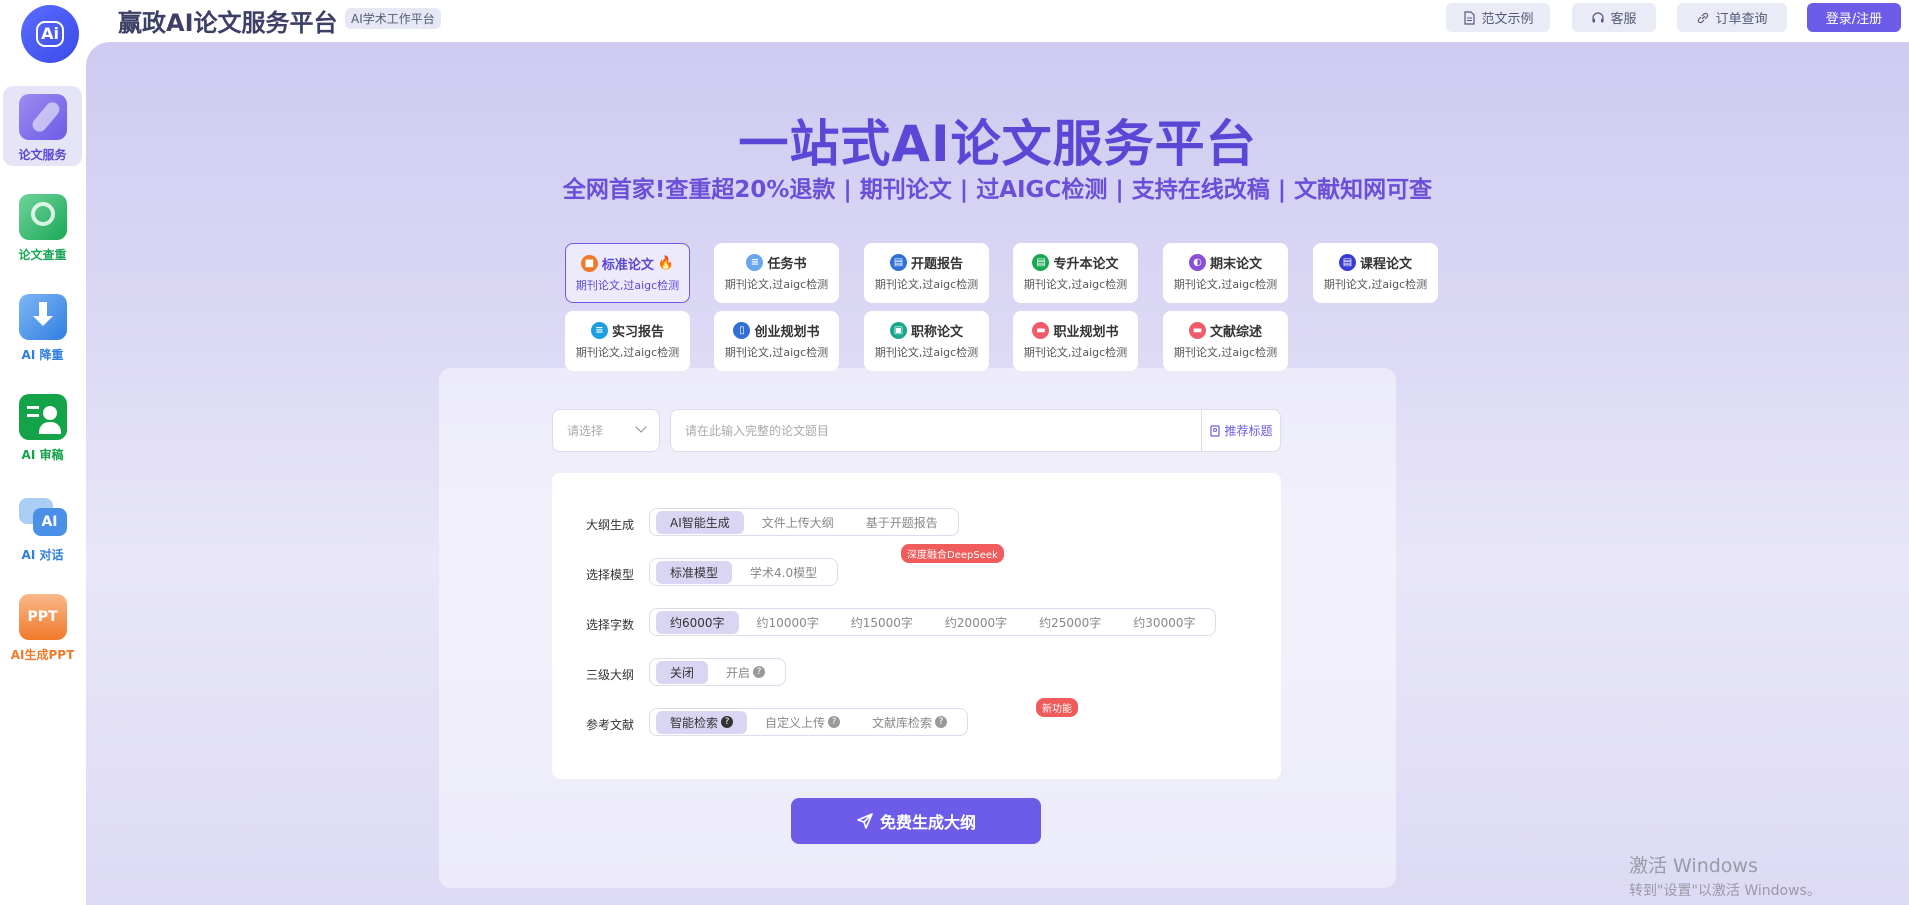  I want to click on row-label: 选择模型, so click(610, 575).